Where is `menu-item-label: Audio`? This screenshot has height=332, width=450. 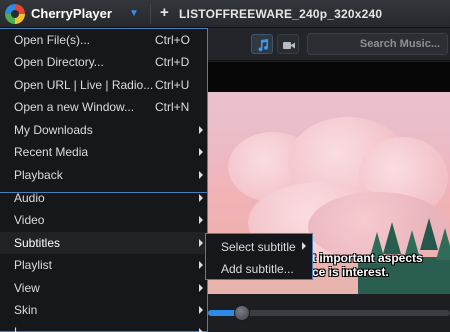 menu-item-label: Audio is located at coordinates (29, 198).